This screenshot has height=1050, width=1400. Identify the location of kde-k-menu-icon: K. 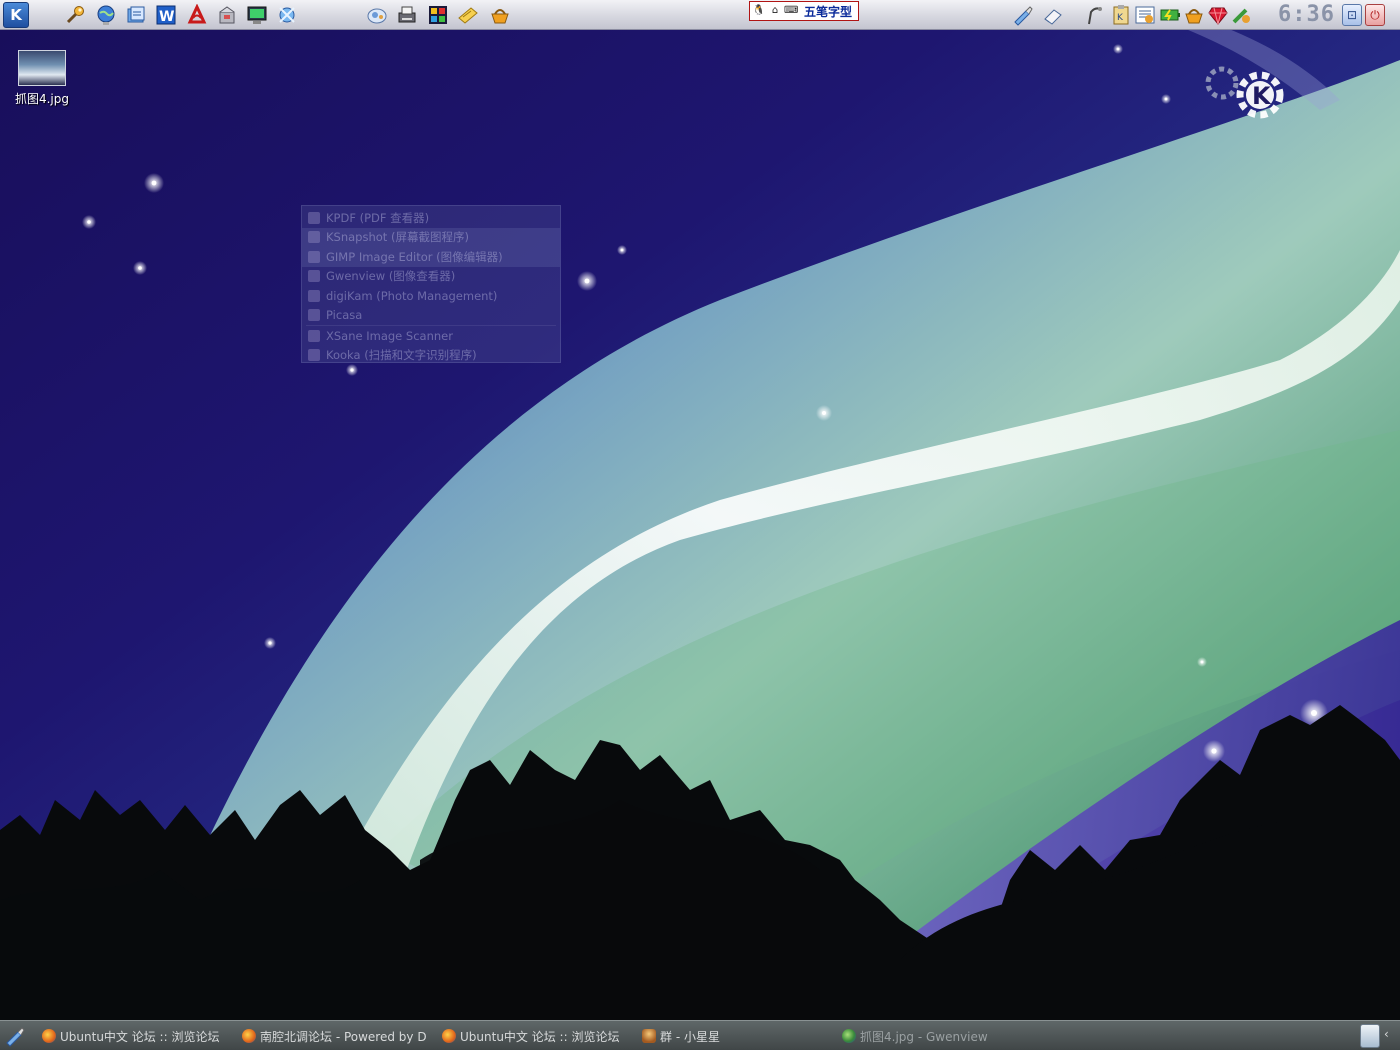
(16, 15).